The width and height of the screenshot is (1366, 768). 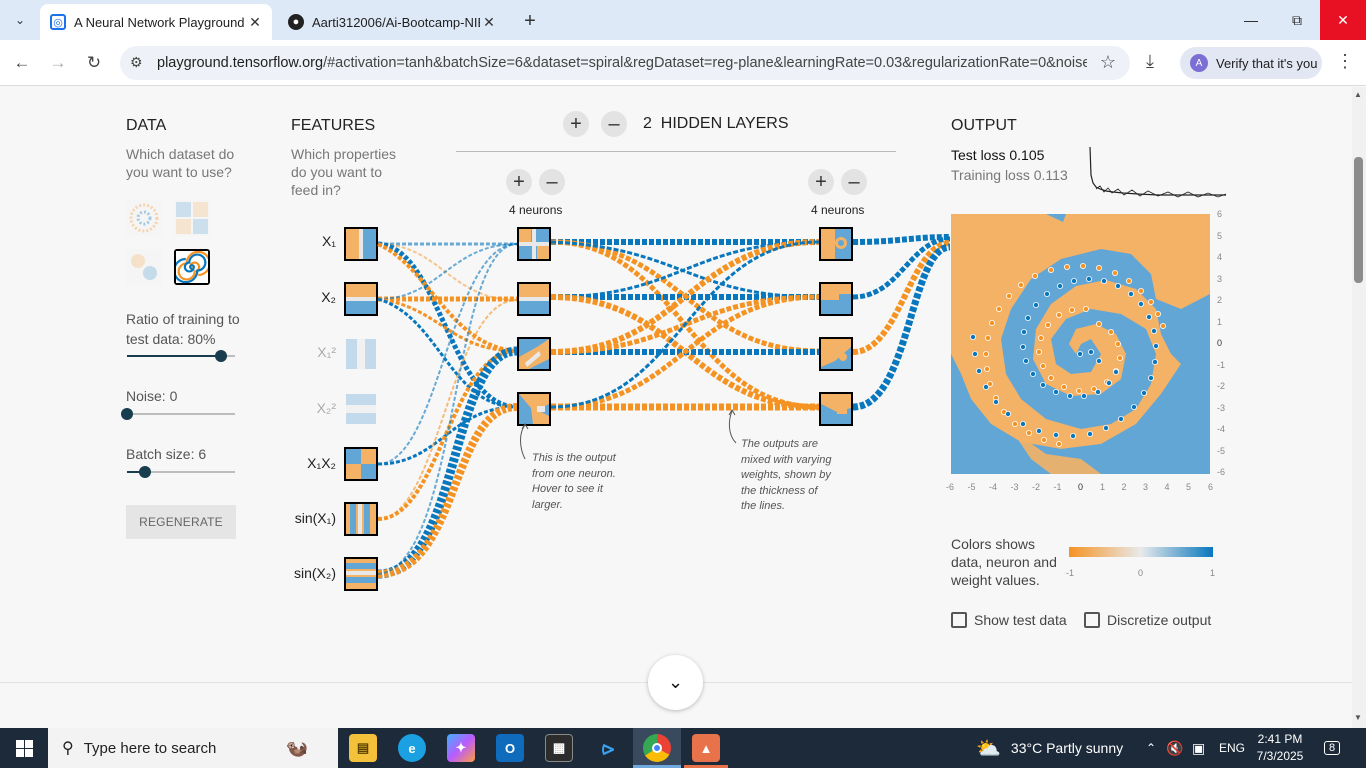 I want to click on y-tick: 1, so click(x=1220, y=321).